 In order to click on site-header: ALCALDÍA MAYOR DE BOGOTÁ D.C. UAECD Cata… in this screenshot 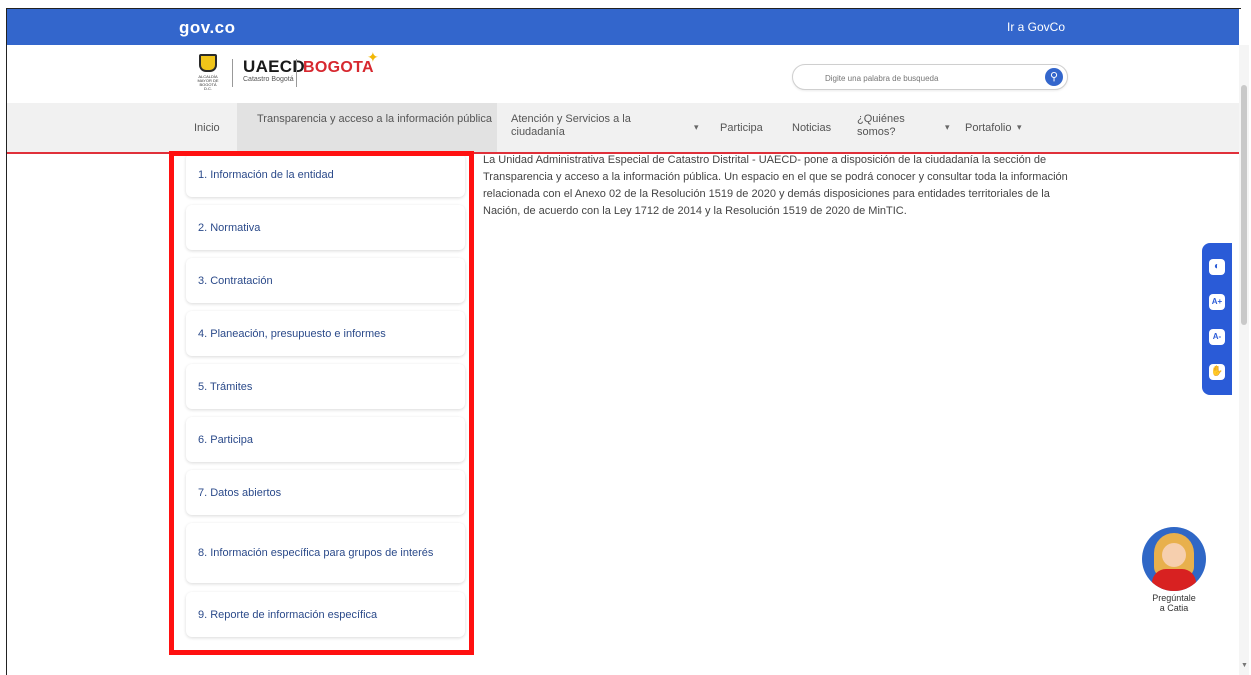, I will do `click(623, 74)`.